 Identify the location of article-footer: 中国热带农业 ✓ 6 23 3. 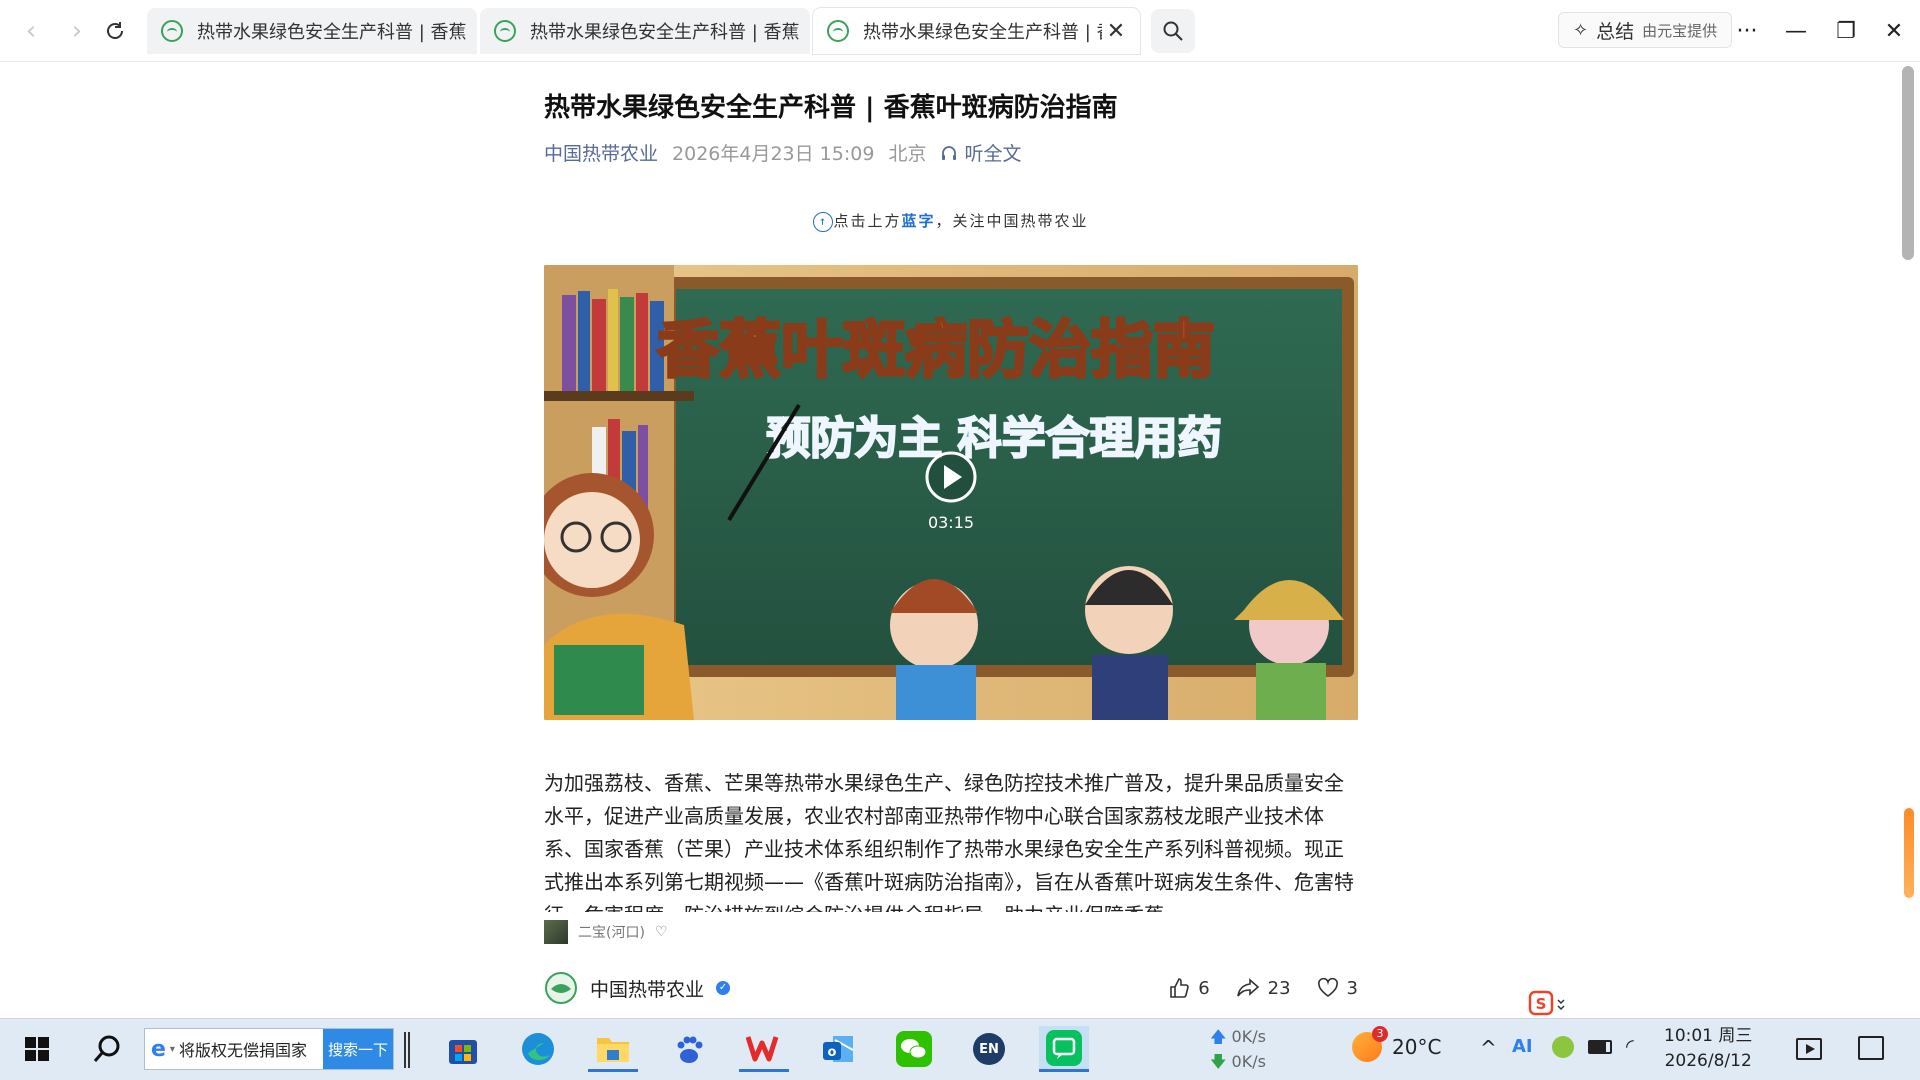
(951, 988).